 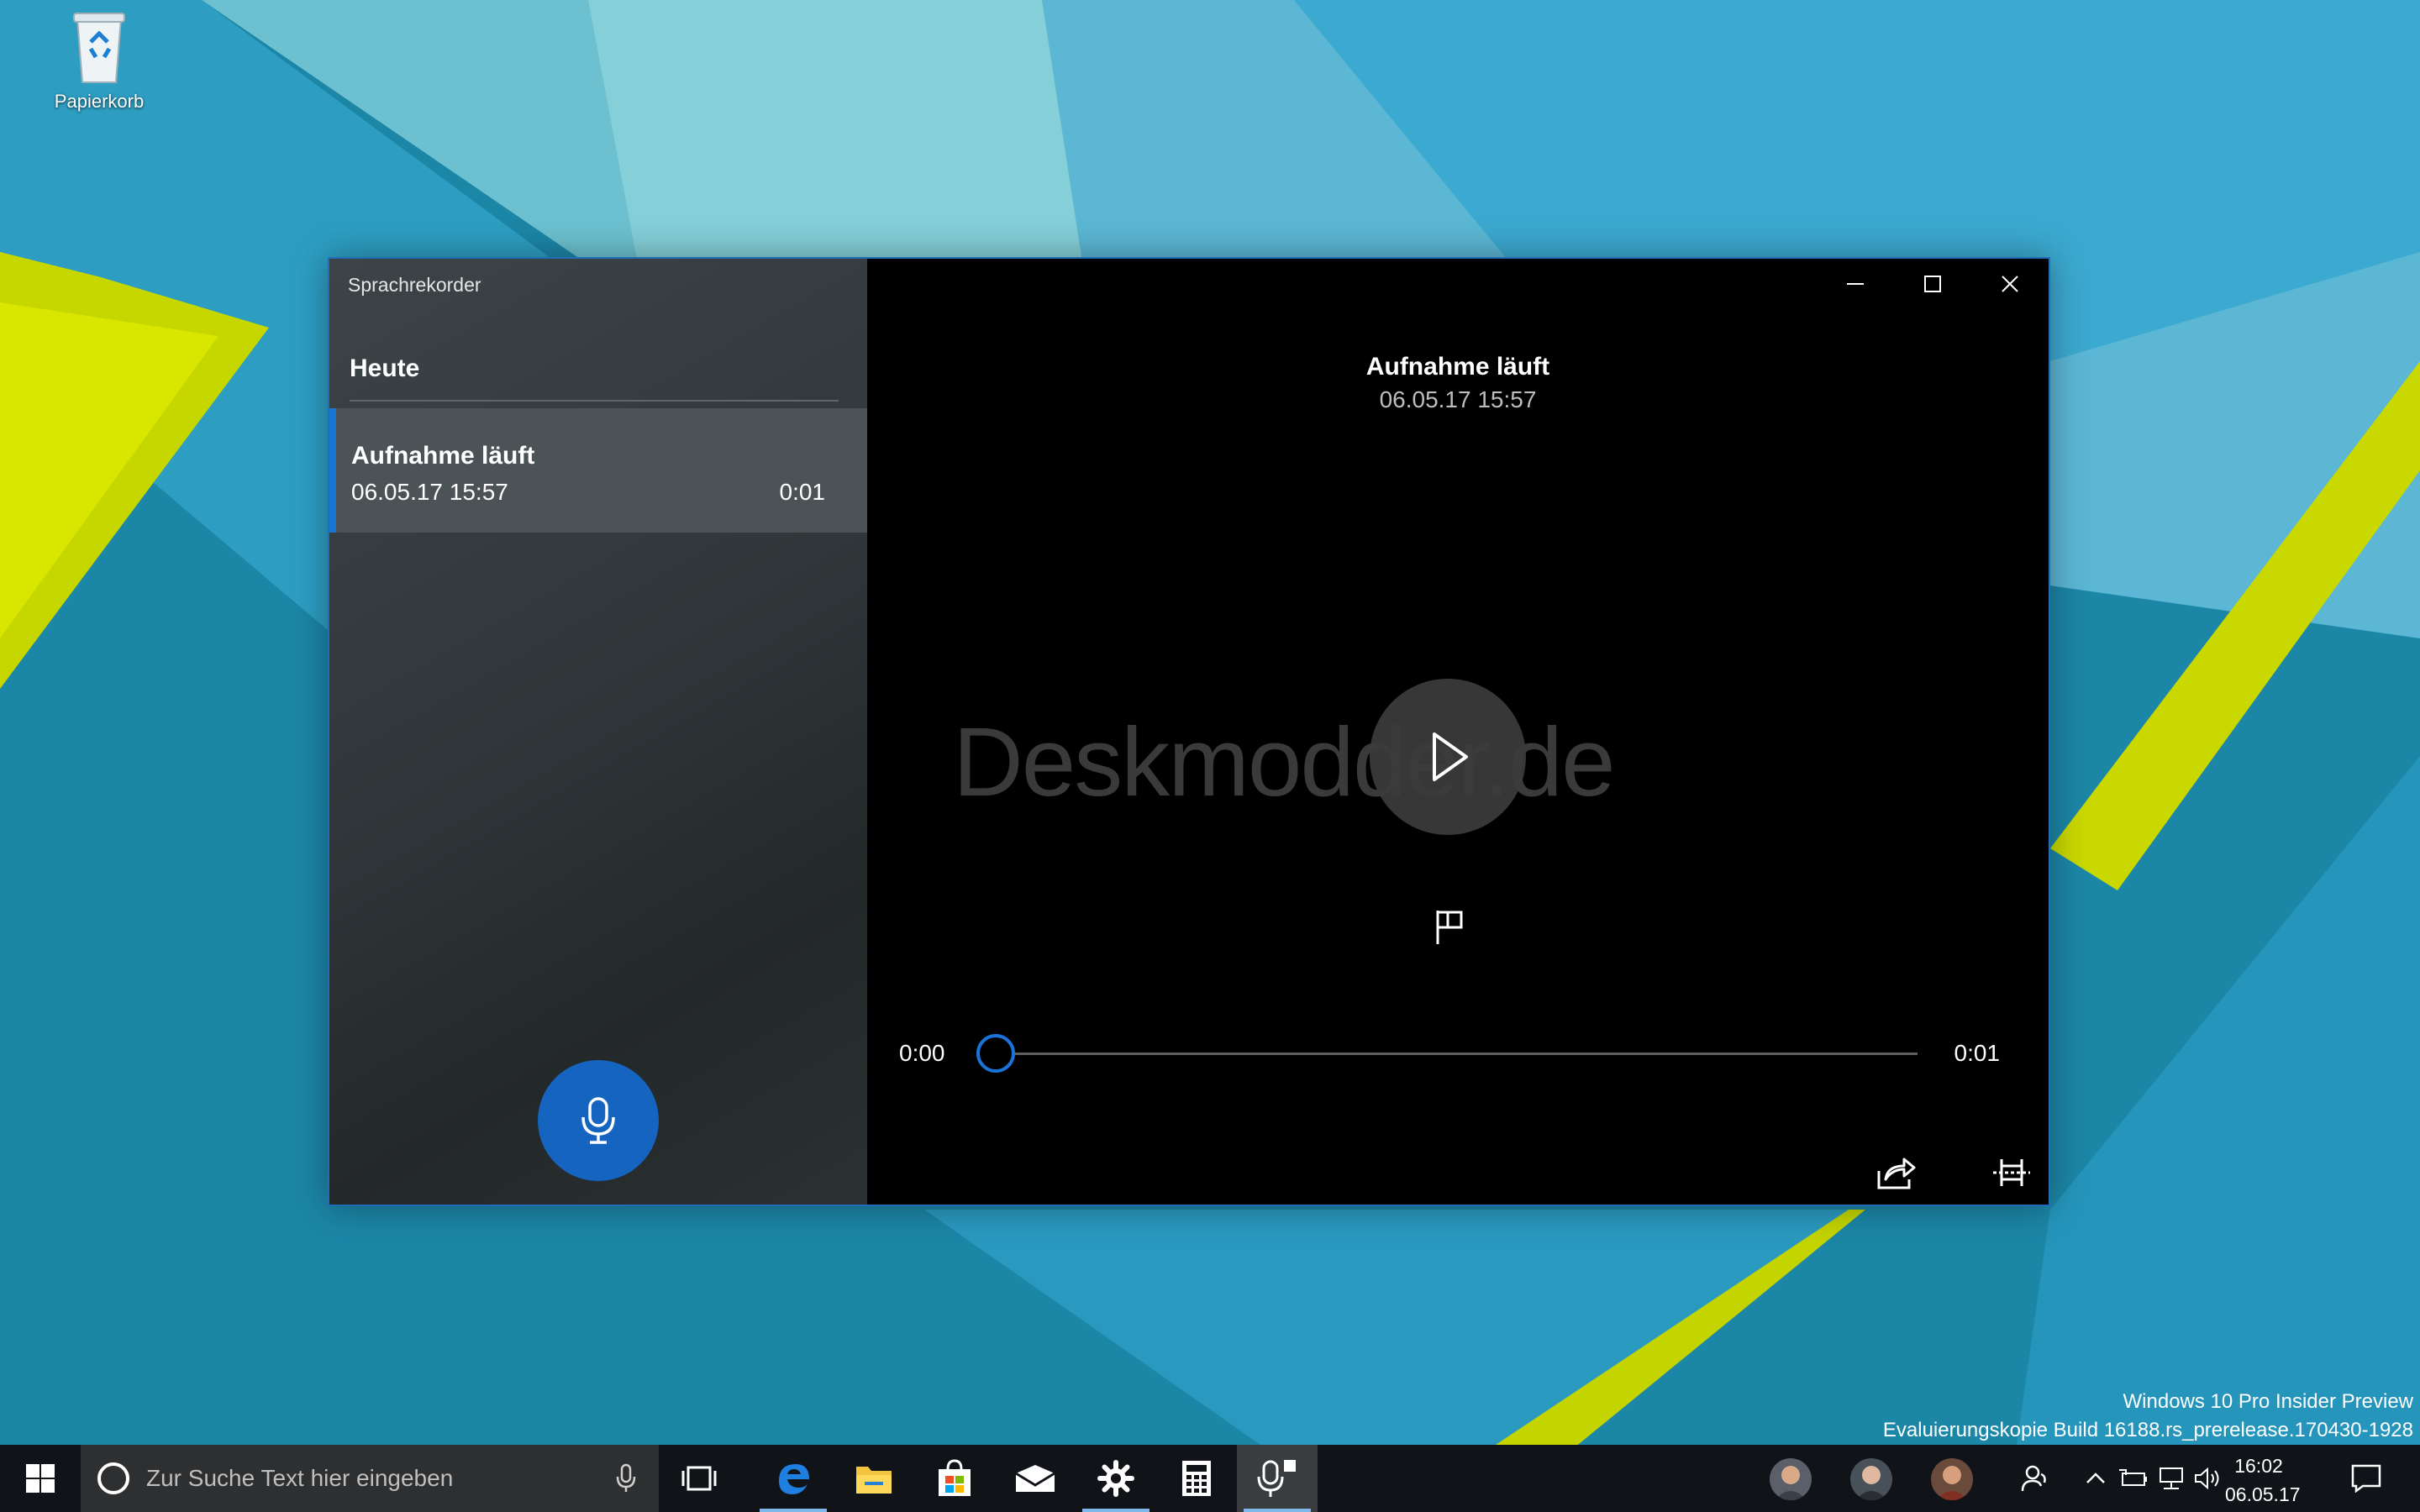 I want to click on add-marker-button, so click(x=1449, y=926).